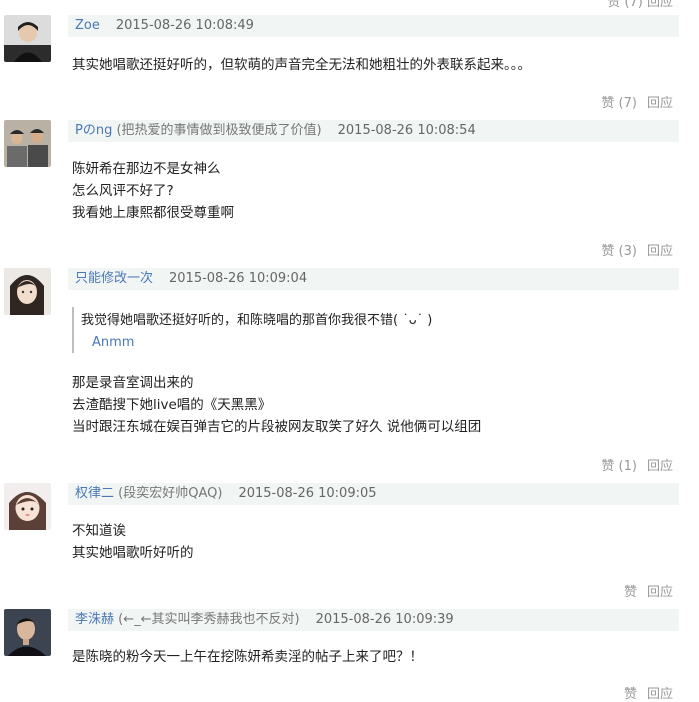 Image resolution: width=699 pixels, height=702 pixels. What do you see at coordinates (373, 279) in the screenshot?
I see `comment-header: 只能修改一次 2015-08-26 10:09:04` at bounding box center [373, 279].